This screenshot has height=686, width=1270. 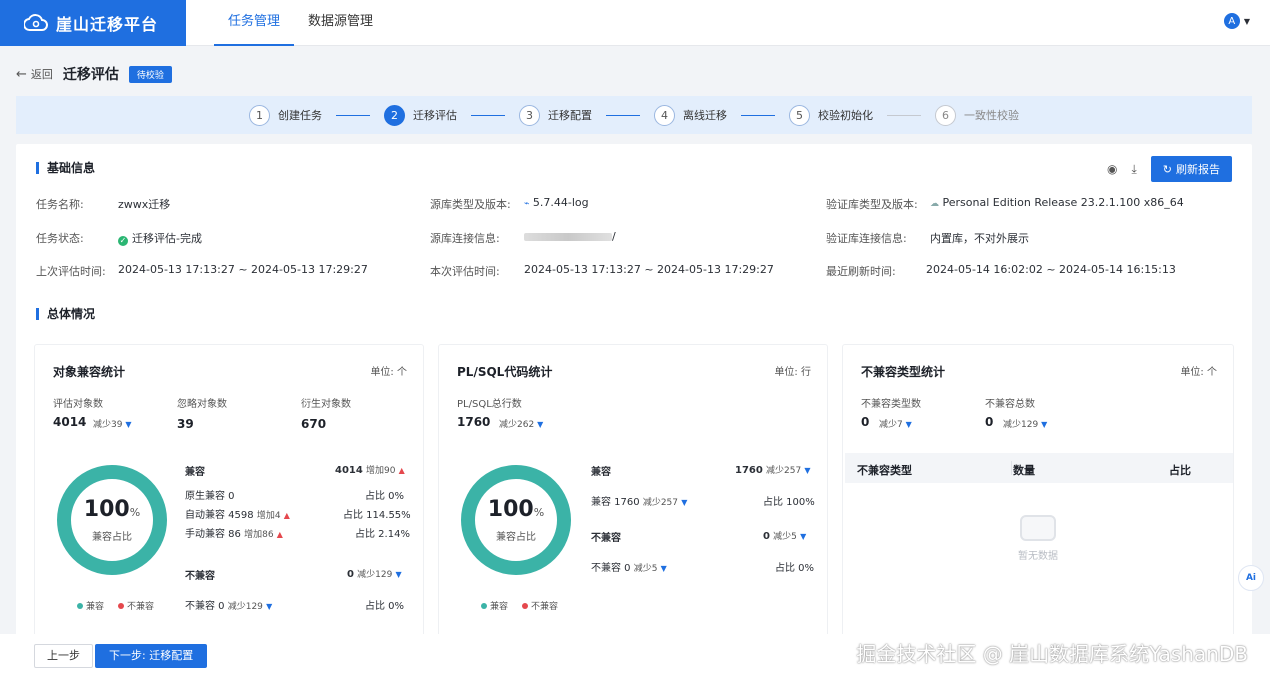 I want to click on incompat-total: 0 减少5 ▼, so click(x=784, y=535).